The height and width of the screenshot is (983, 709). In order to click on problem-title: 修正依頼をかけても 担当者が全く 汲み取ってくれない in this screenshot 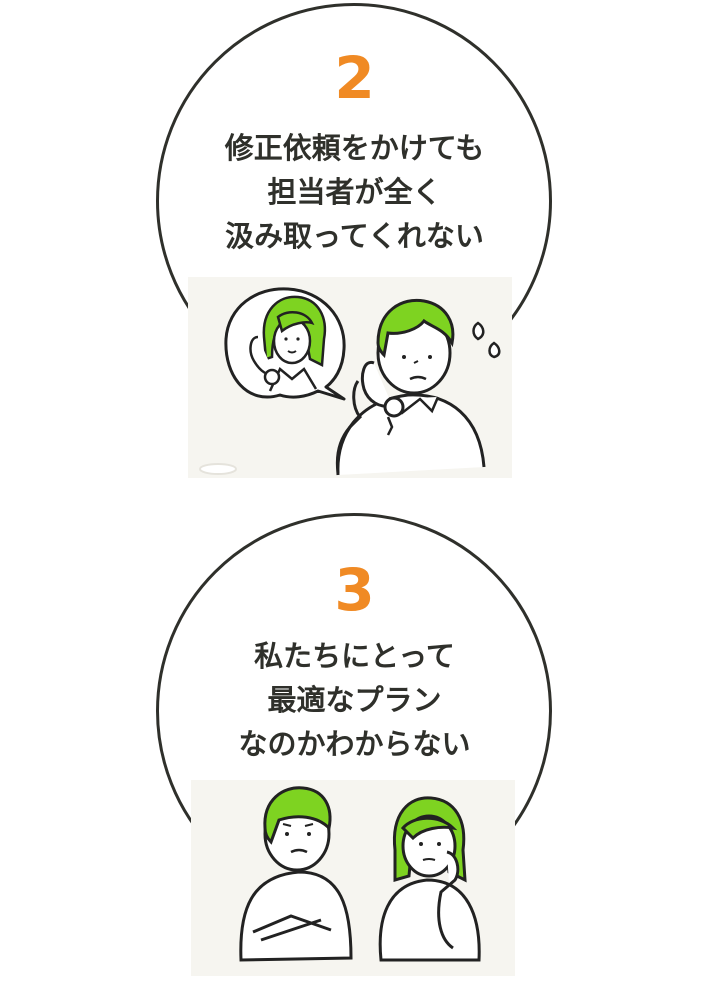, I will do `click(354, 192)`.